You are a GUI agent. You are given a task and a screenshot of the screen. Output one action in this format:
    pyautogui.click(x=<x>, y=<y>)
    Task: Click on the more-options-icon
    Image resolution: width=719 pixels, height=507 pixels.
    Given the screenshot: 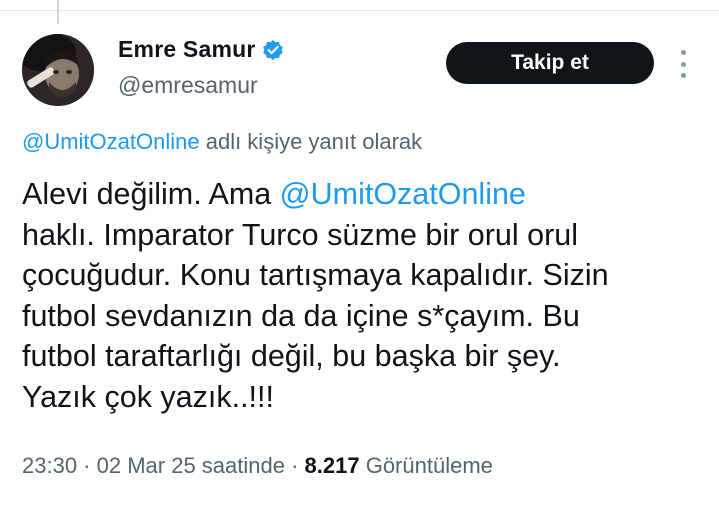 What is the action you would take?
    pyautogui.click(x=683, y=64)
    